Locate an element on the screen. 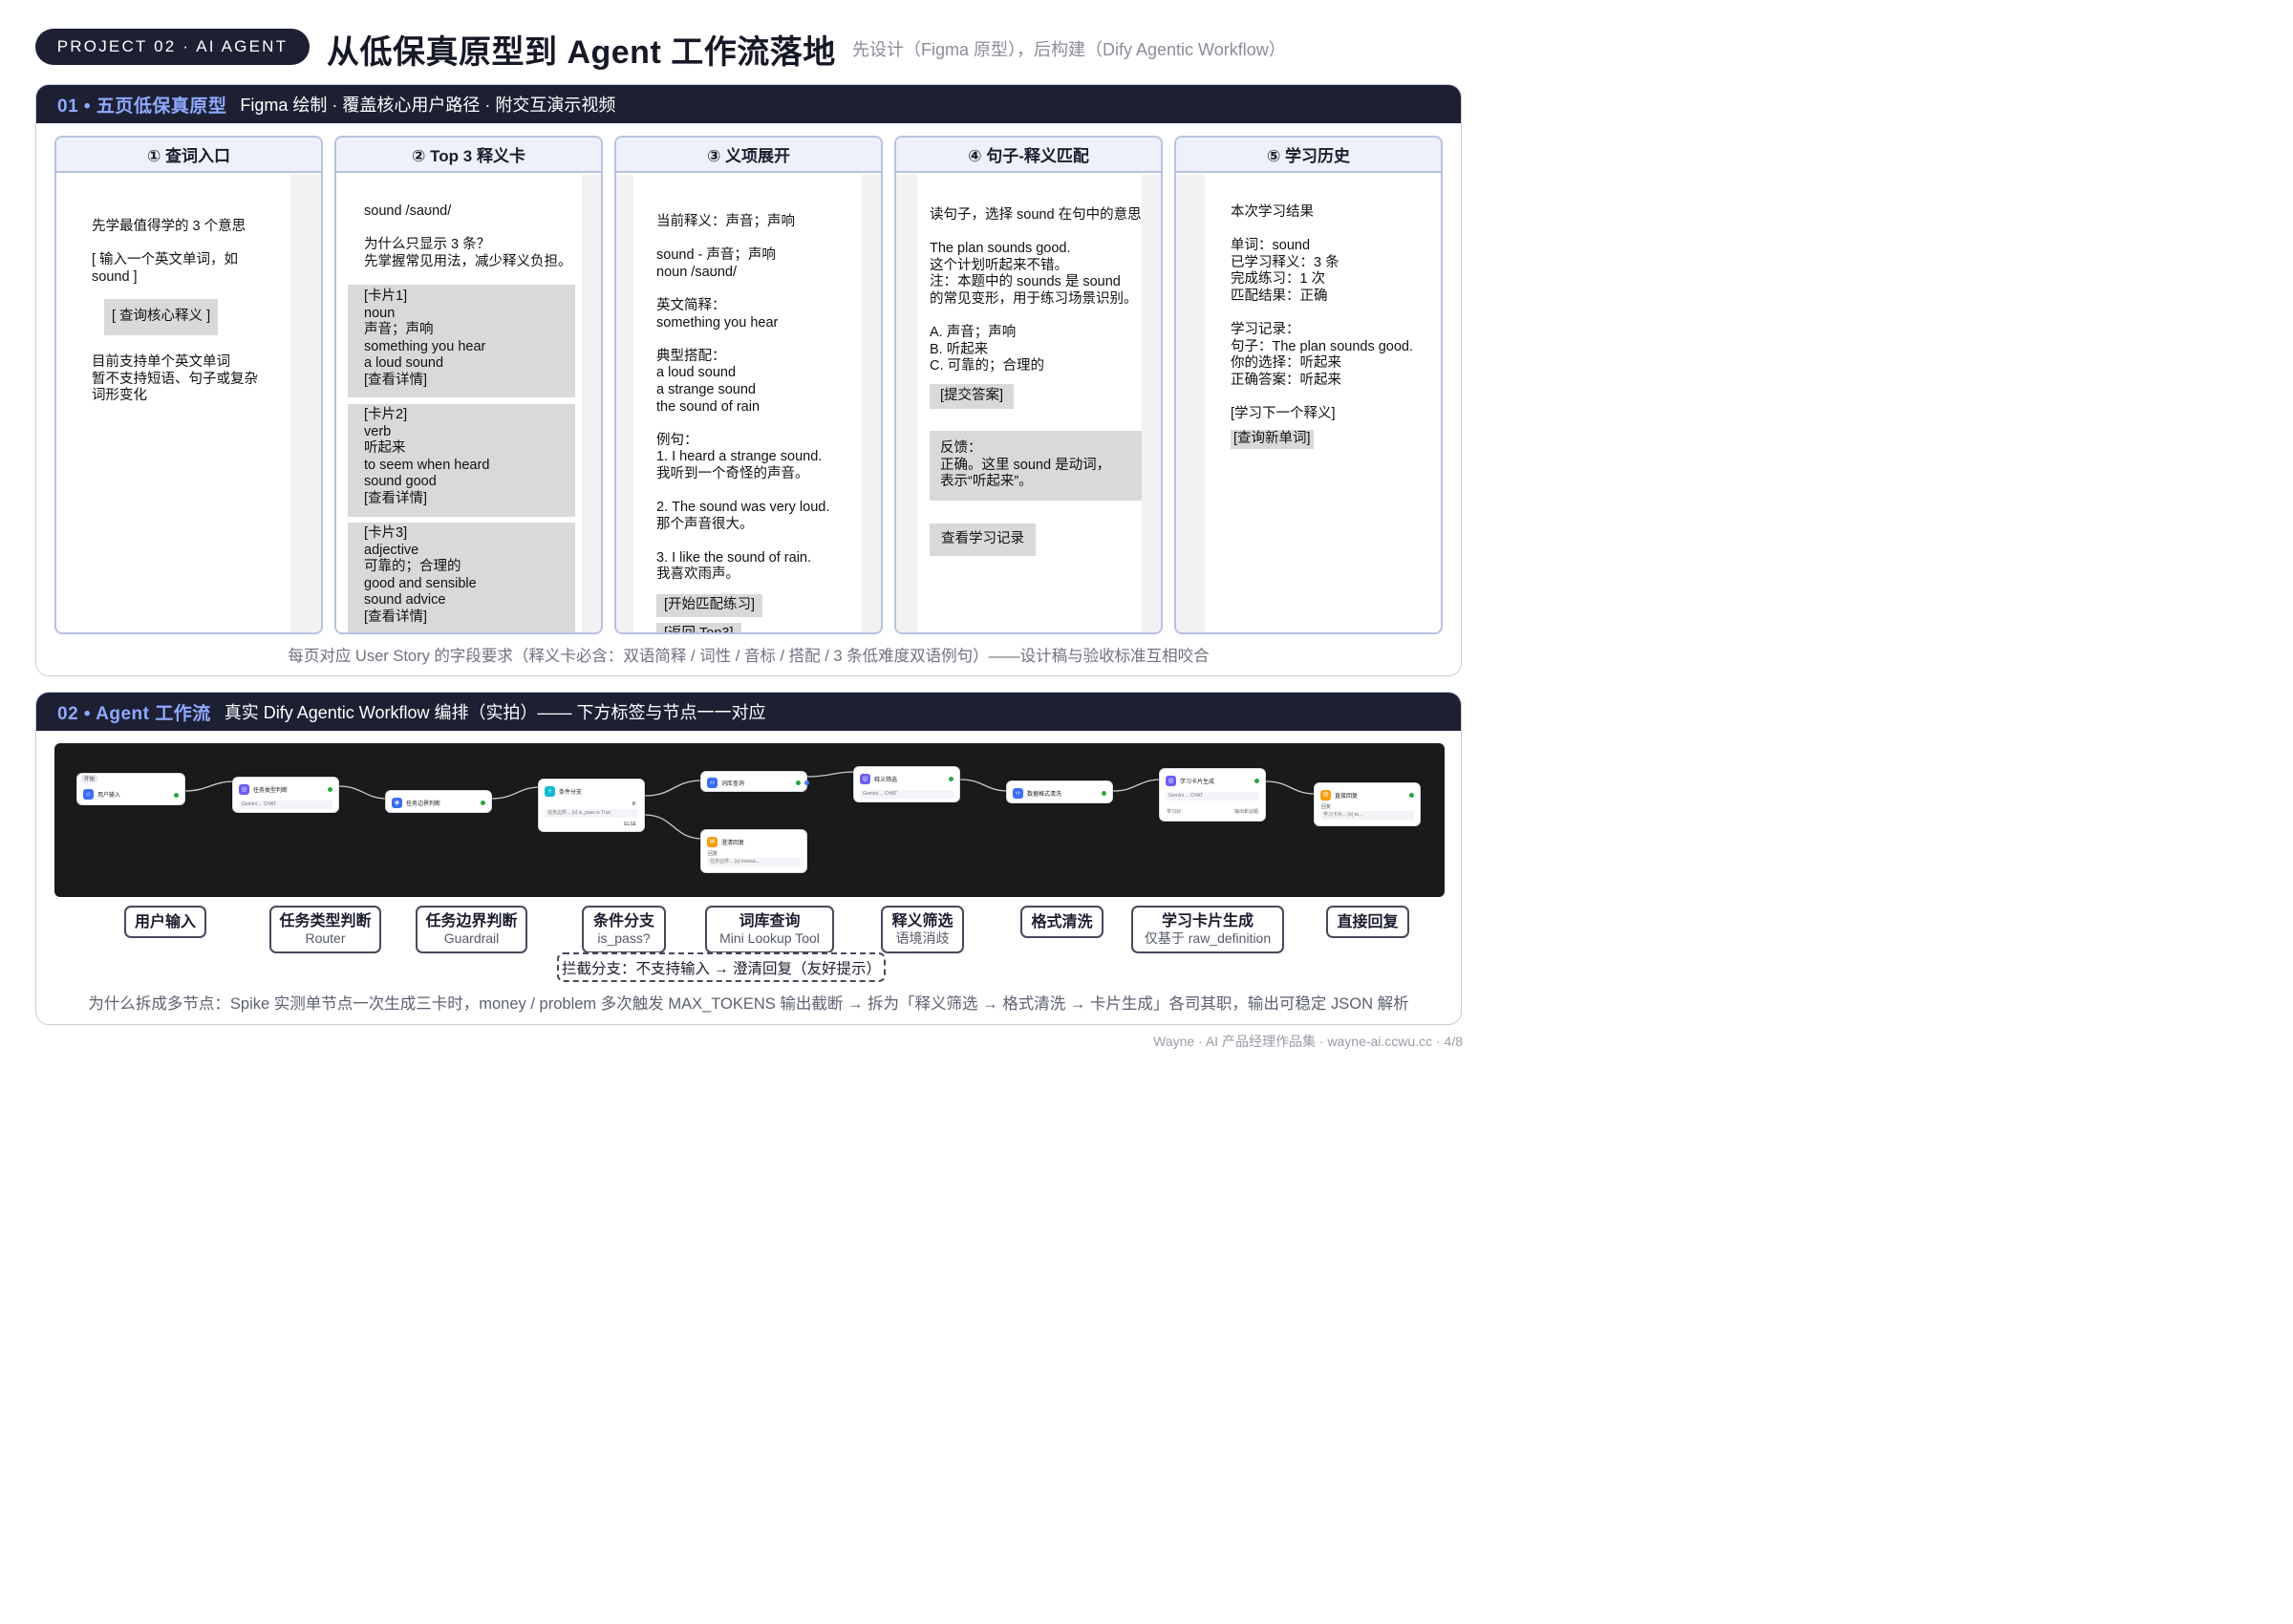  label-lookup: 词库查询 Mini Lookup Tool is located at coordinates (769, 930).